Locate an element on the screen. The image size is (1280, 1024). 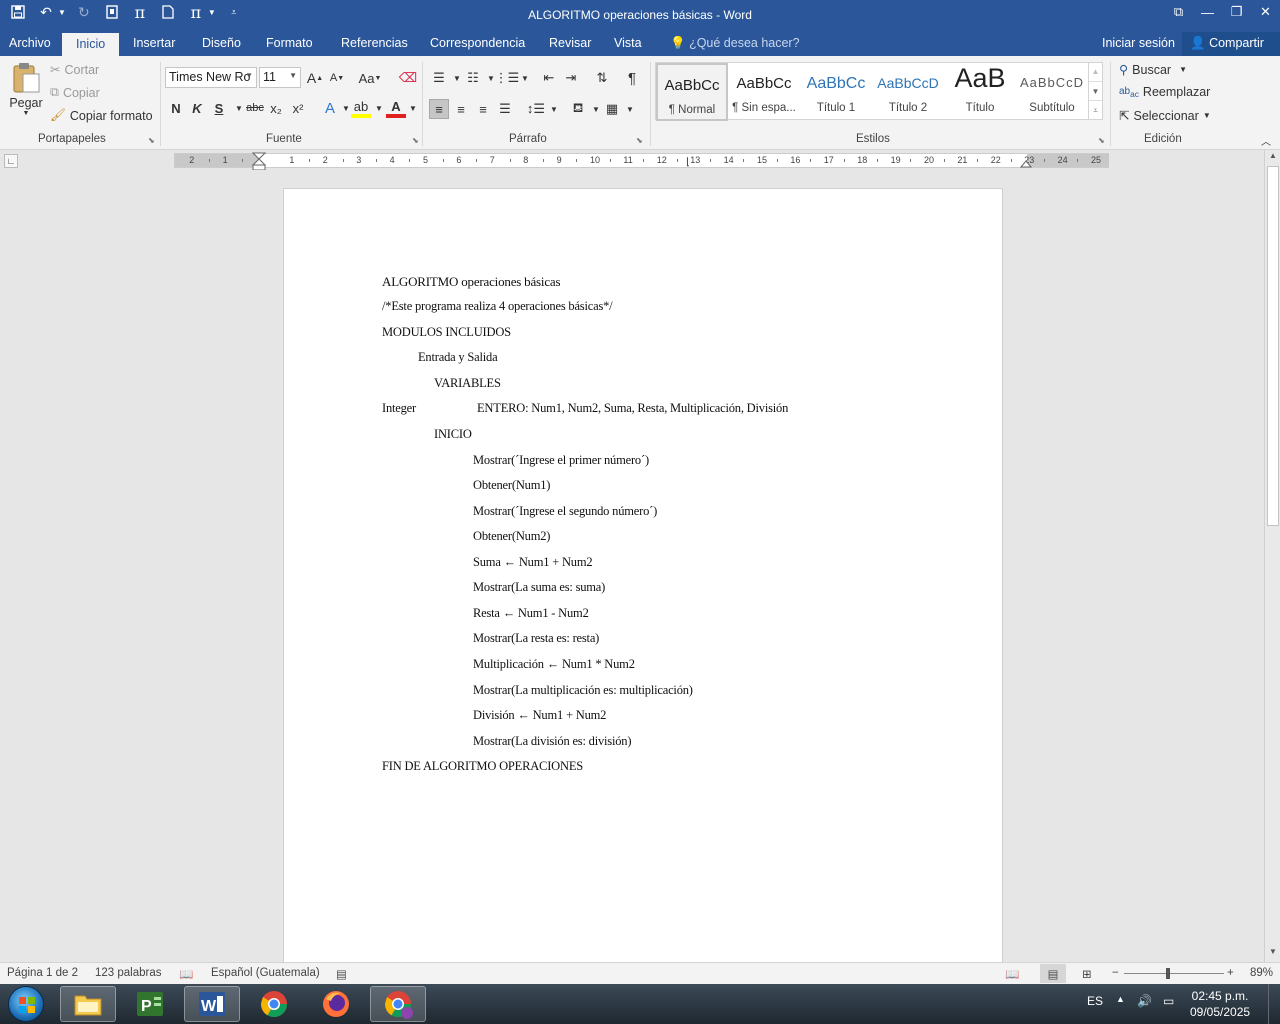
line-spacing-dropdown-icon: ▼ is located at coordinates (554, 109).